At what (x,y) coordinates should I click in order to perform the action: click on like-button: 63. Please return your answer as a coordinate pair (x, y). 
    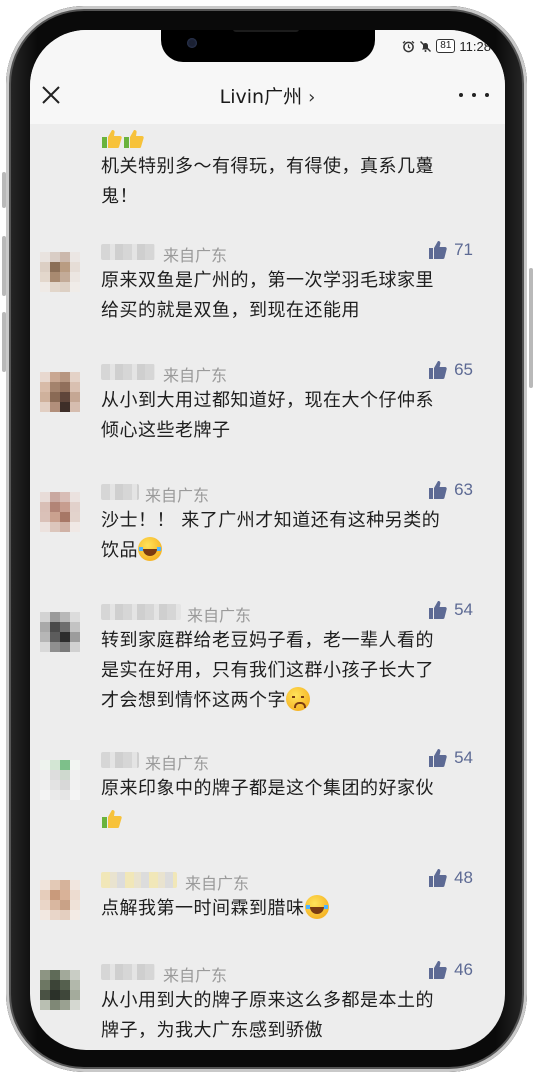
    Looking at the image, I should click on (450, 490).